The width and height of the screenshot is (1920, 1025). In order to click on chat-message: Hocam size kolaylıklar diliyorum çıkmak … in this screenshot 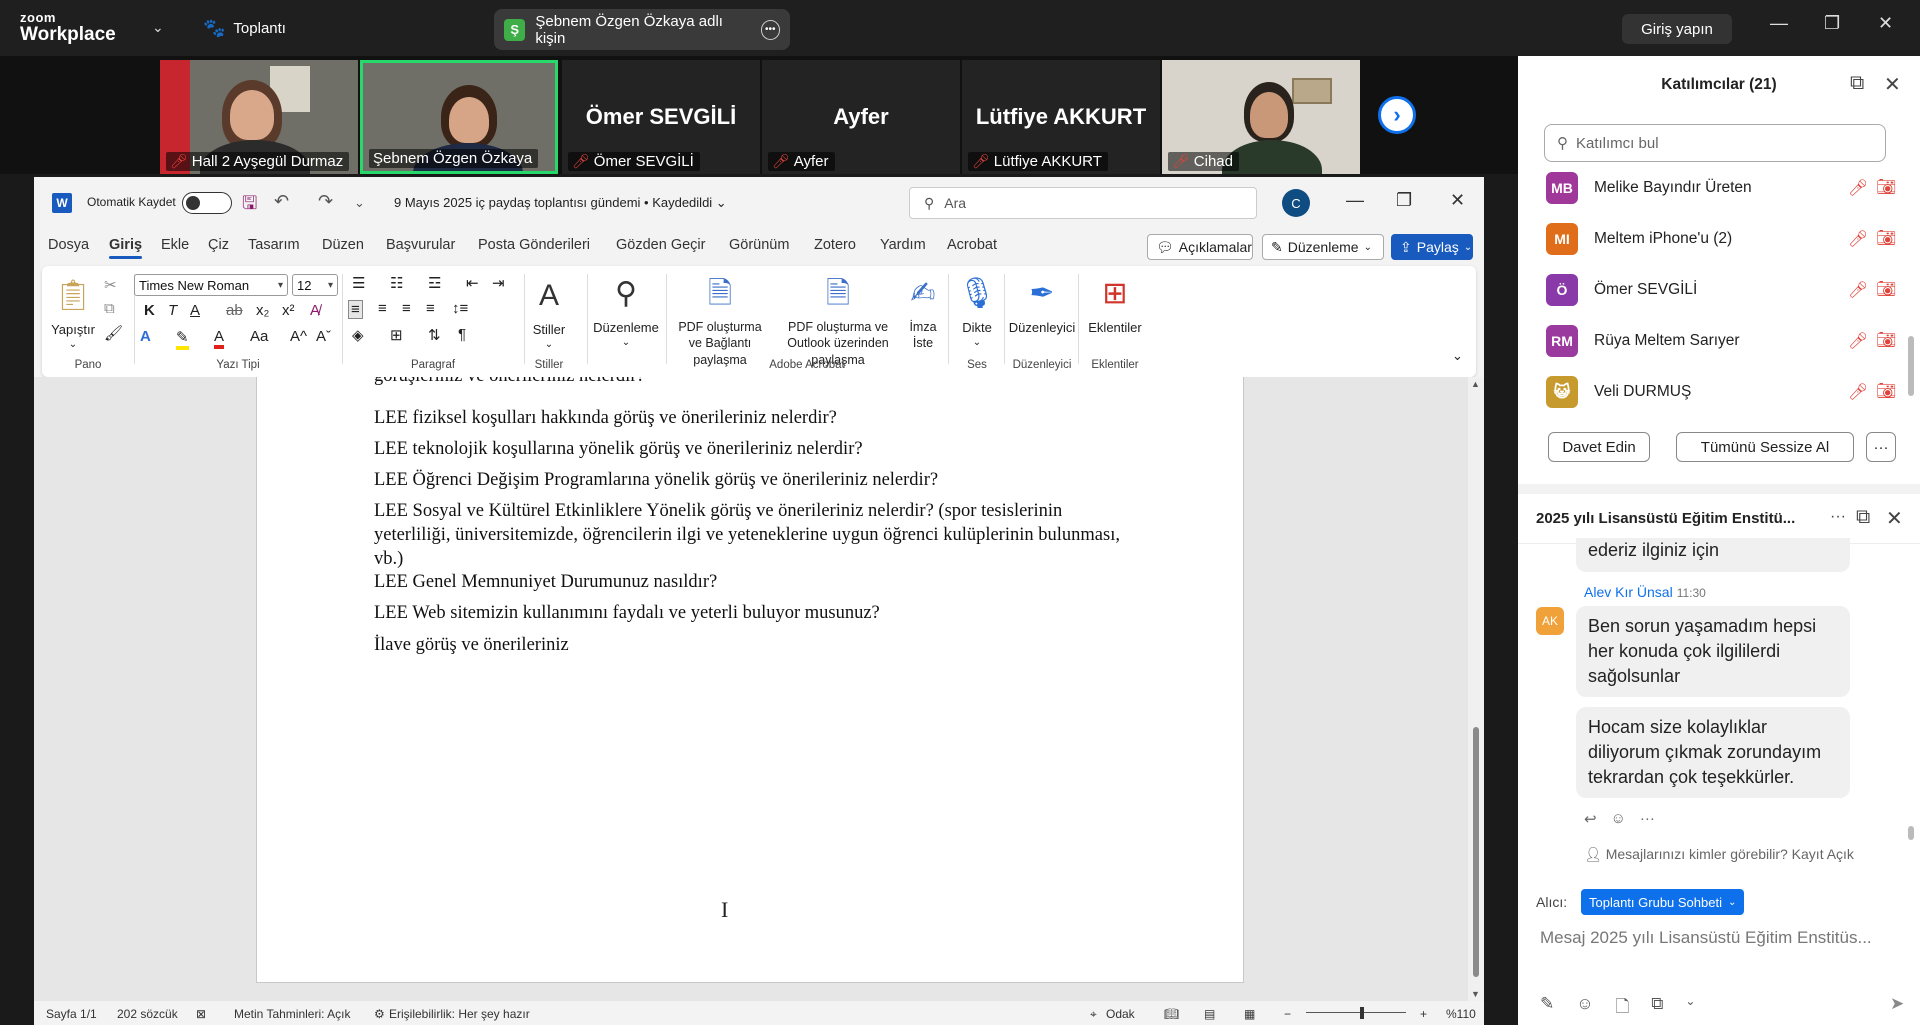, I will do `click(1713, 752)`.